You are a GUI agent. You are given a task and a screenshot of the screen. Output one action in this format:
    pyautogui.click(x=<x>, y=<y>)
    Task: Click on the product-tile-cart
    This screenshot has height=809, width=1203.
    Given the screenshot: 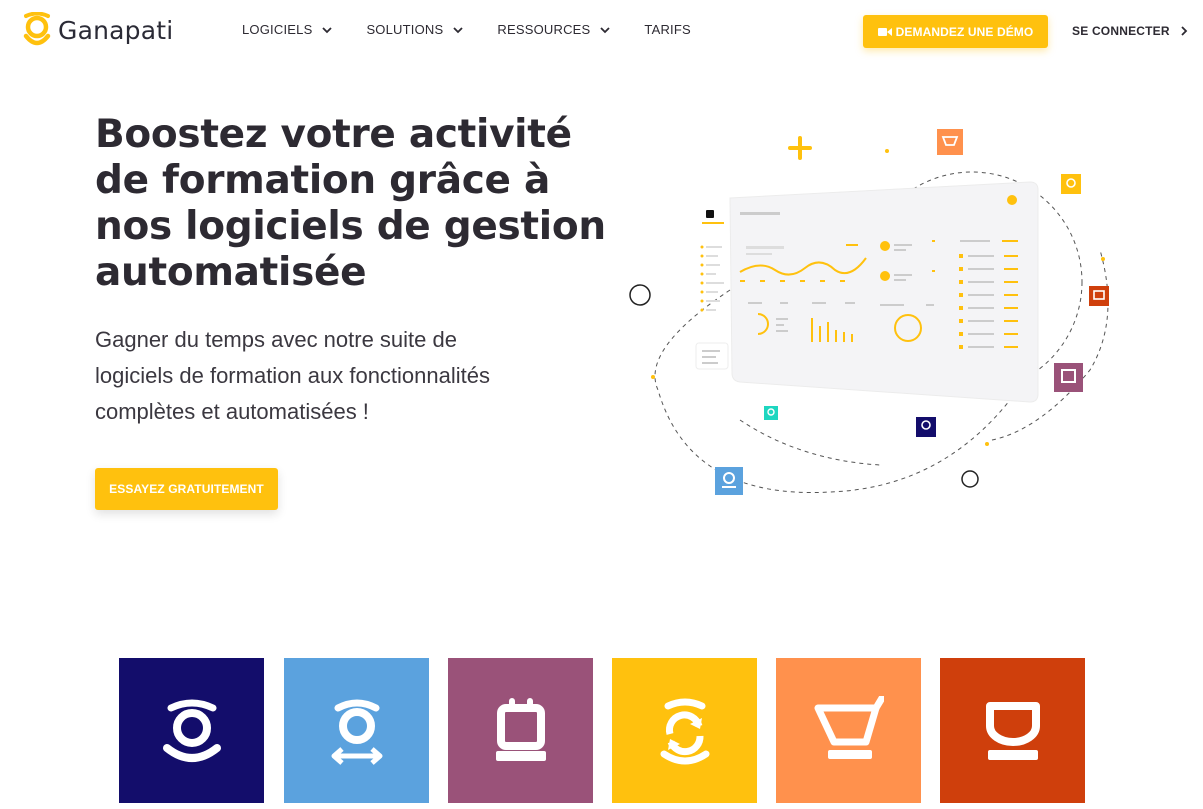 What is the action you would take?
    pyautogui.click(x=848, y=730)
    